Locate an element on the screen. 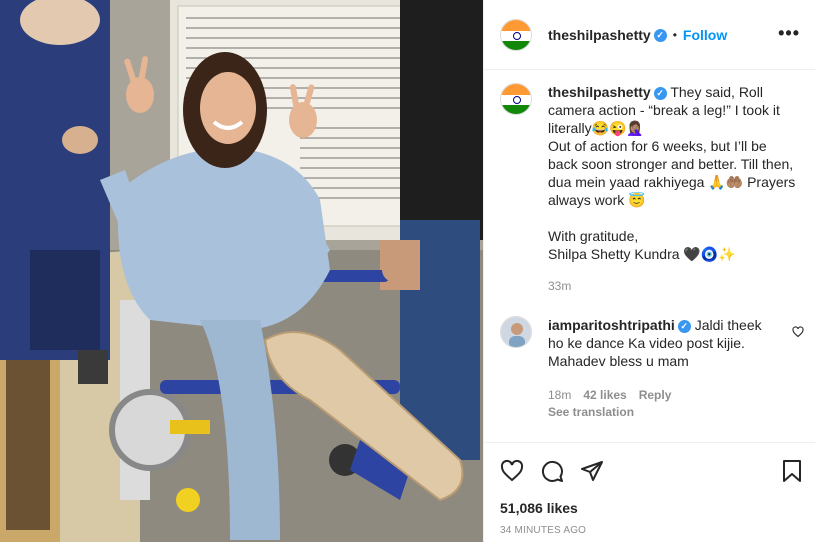  header-author-row: theshilpashetty ✓ • Follow is located at coordinates (637, 35).